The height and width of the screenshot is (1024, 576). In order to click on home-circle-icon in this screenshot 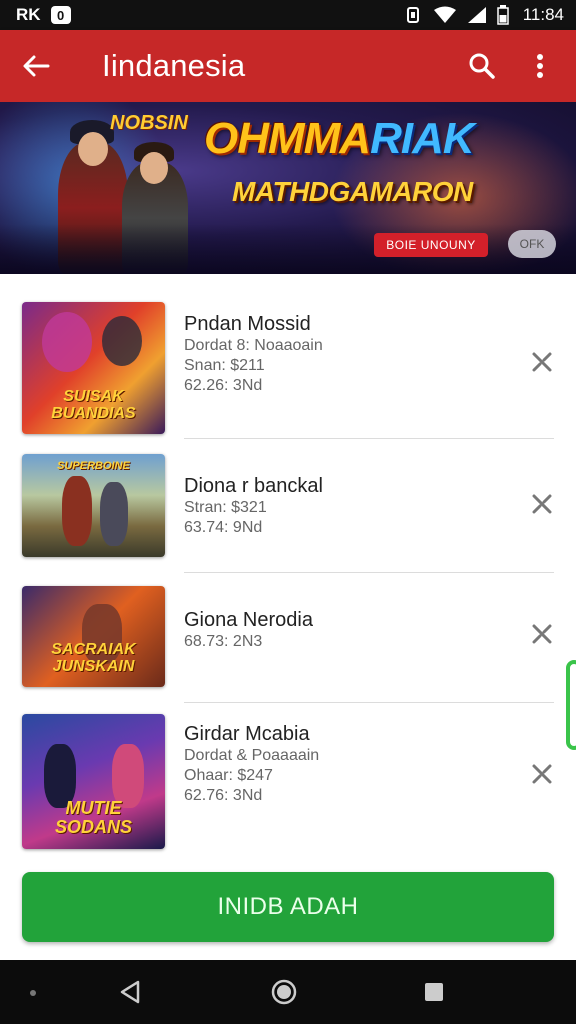, I will do `click(284, 992)`.